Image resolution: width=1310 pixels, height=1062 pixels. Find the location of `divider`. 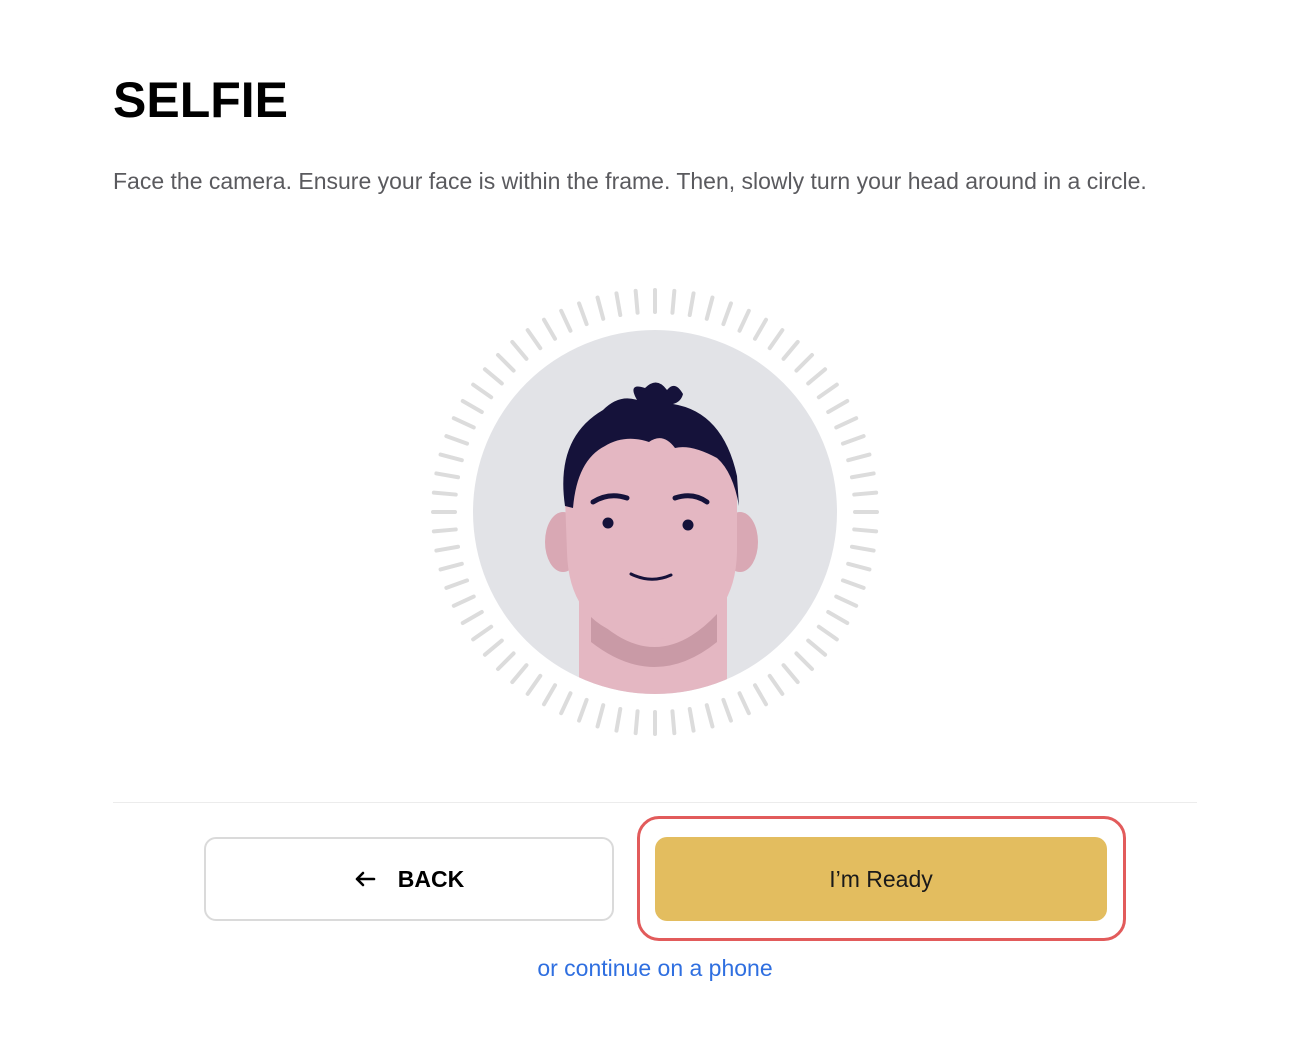

divider is located at coordinates (655, 802).